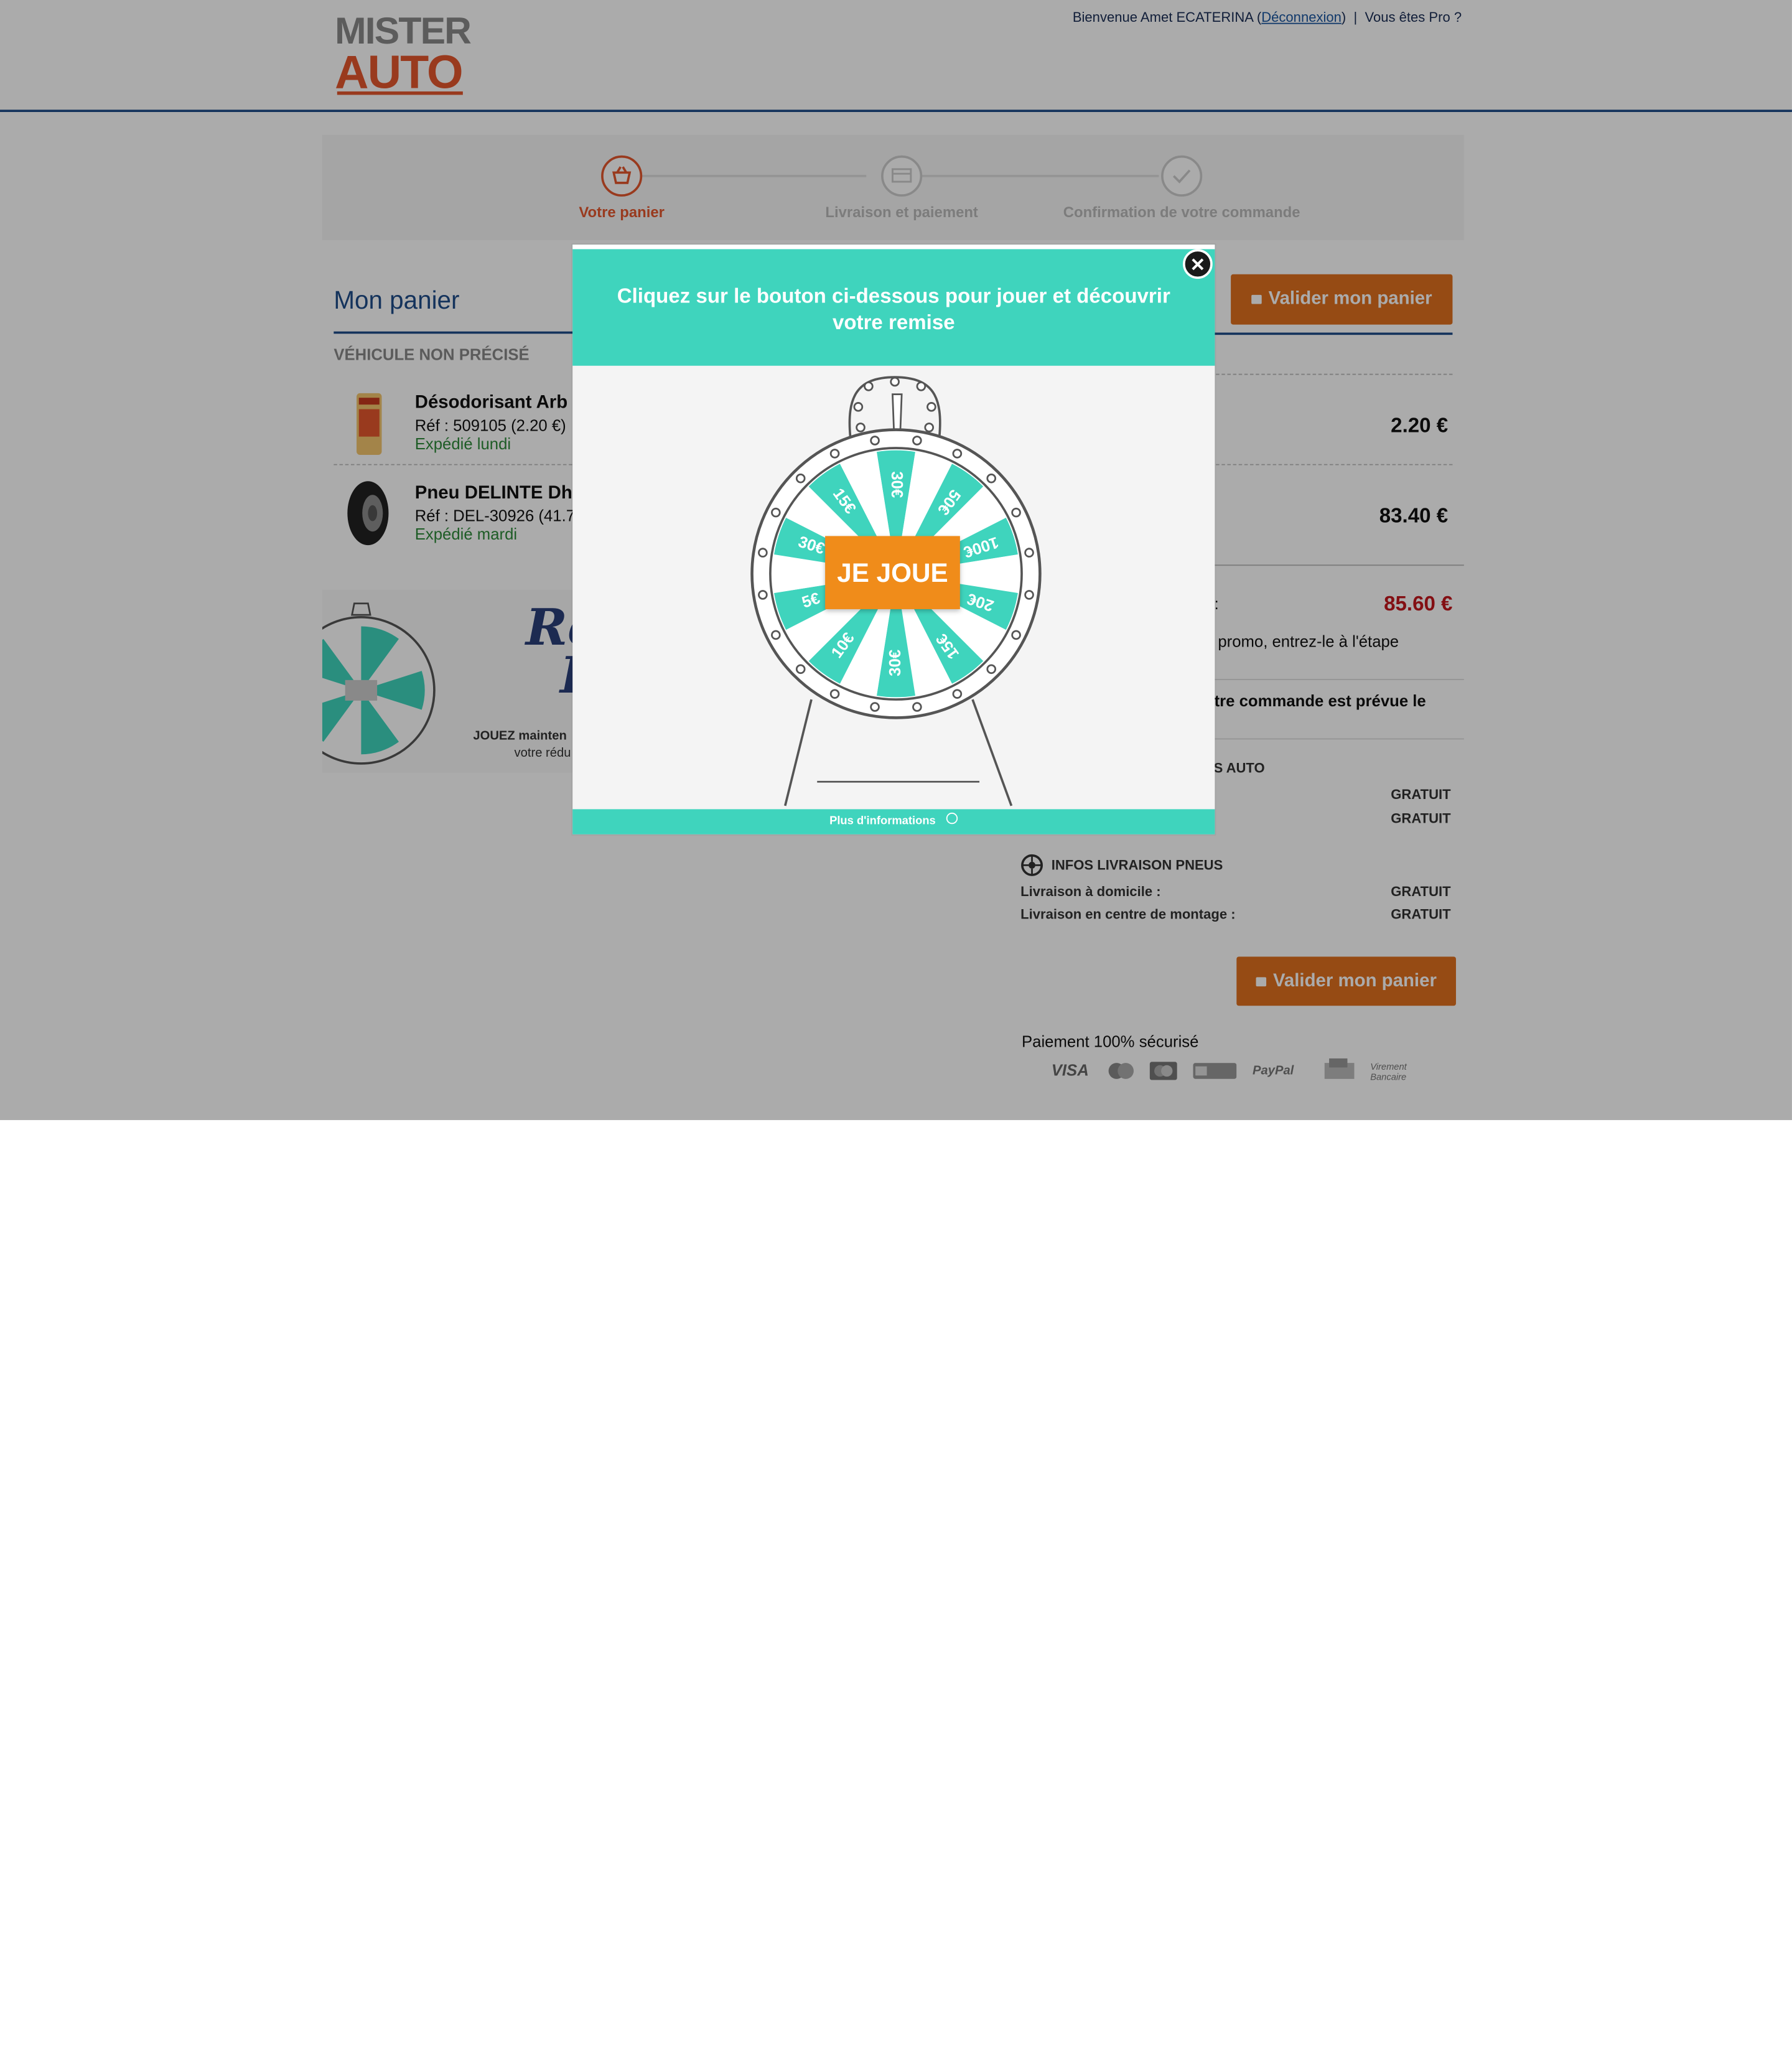 Image resolution: width=1792 pixels, height=2056 pixels. Describe the element at coordinates (883, 822) in the screenshot. I see `more-info-link: Plus d'informations` at that location.